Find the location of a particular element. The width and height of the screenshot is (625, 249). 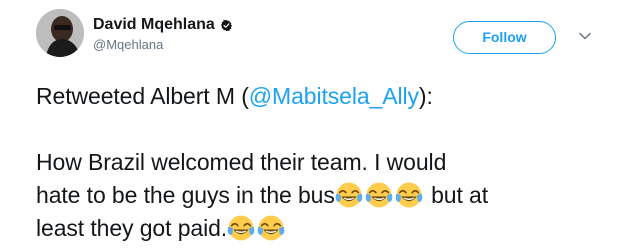

tweet-line-3: least they got paid. is located at coordinates (316, 228).